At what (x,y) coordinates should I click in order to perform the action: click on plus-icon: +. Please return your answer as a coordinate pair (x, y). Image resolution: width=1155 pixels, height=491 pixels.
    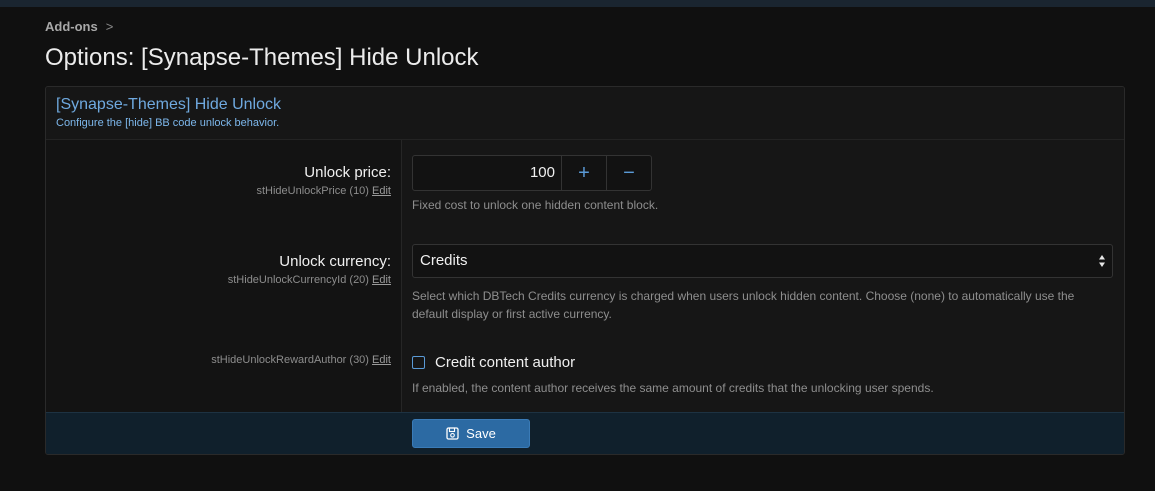
    Looking at the image, I should click on (584, 172).